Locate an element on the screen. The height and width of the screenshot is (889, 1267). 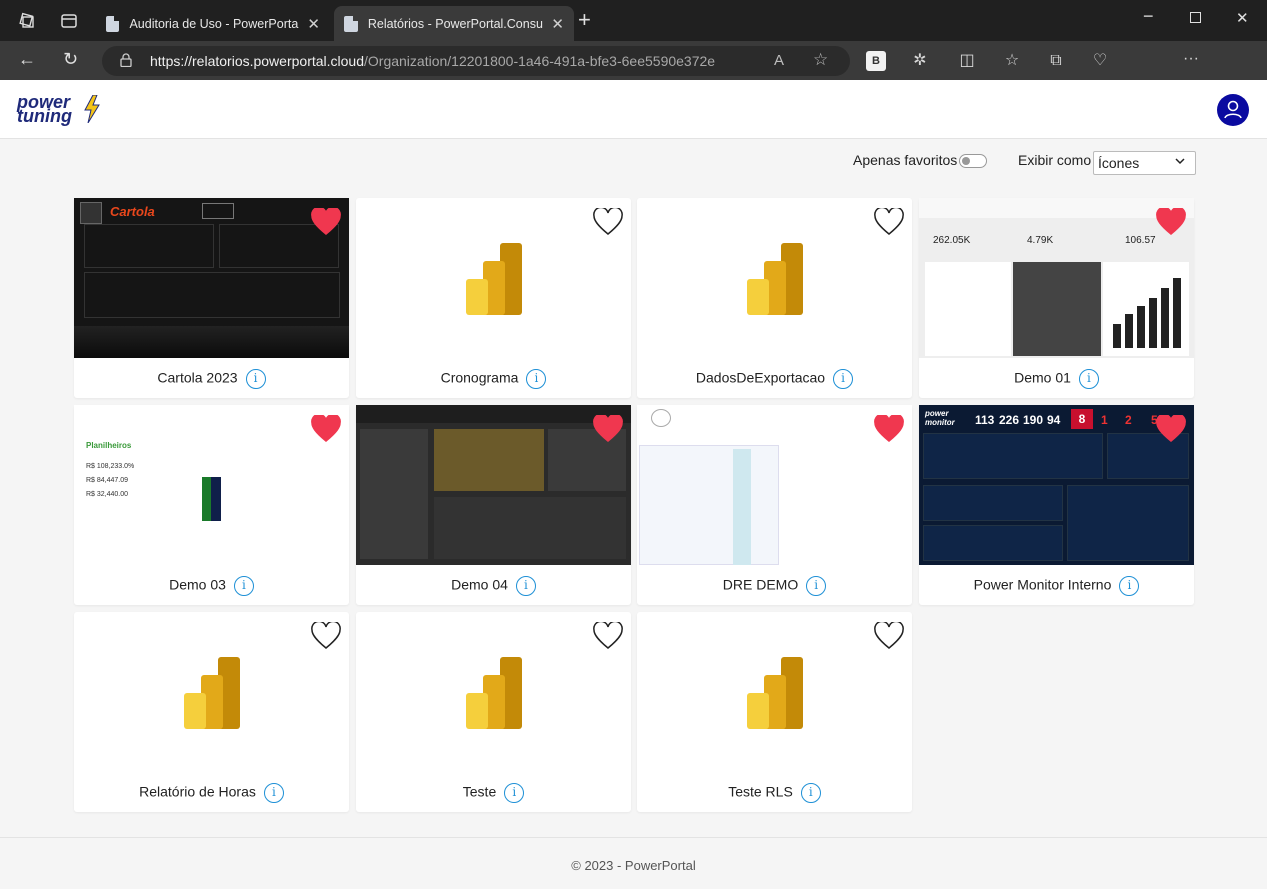
report-thumbnail: Cartola is located at coordinates (211, 278).